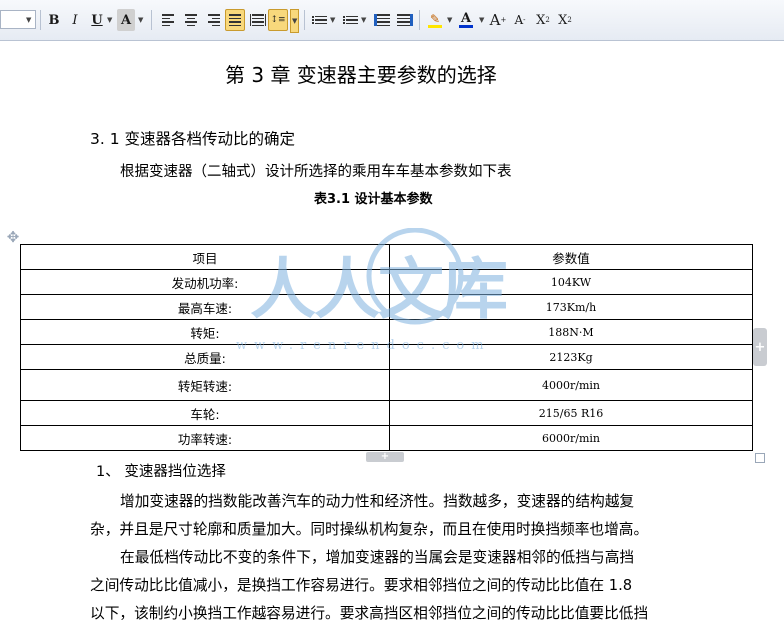 The image size is (784, 623). I want to click on underline-button: U, so click(97, 20).